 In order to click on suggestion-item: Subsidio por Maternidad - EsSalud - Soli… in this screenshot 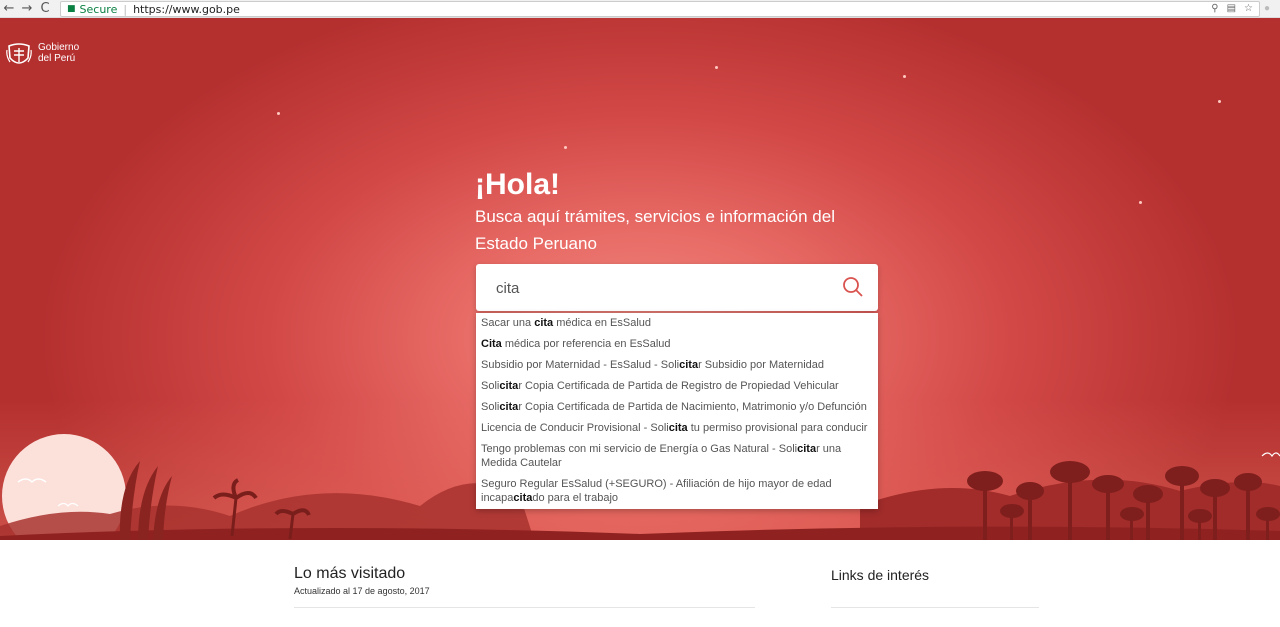, I will do `click(677, 365)`.